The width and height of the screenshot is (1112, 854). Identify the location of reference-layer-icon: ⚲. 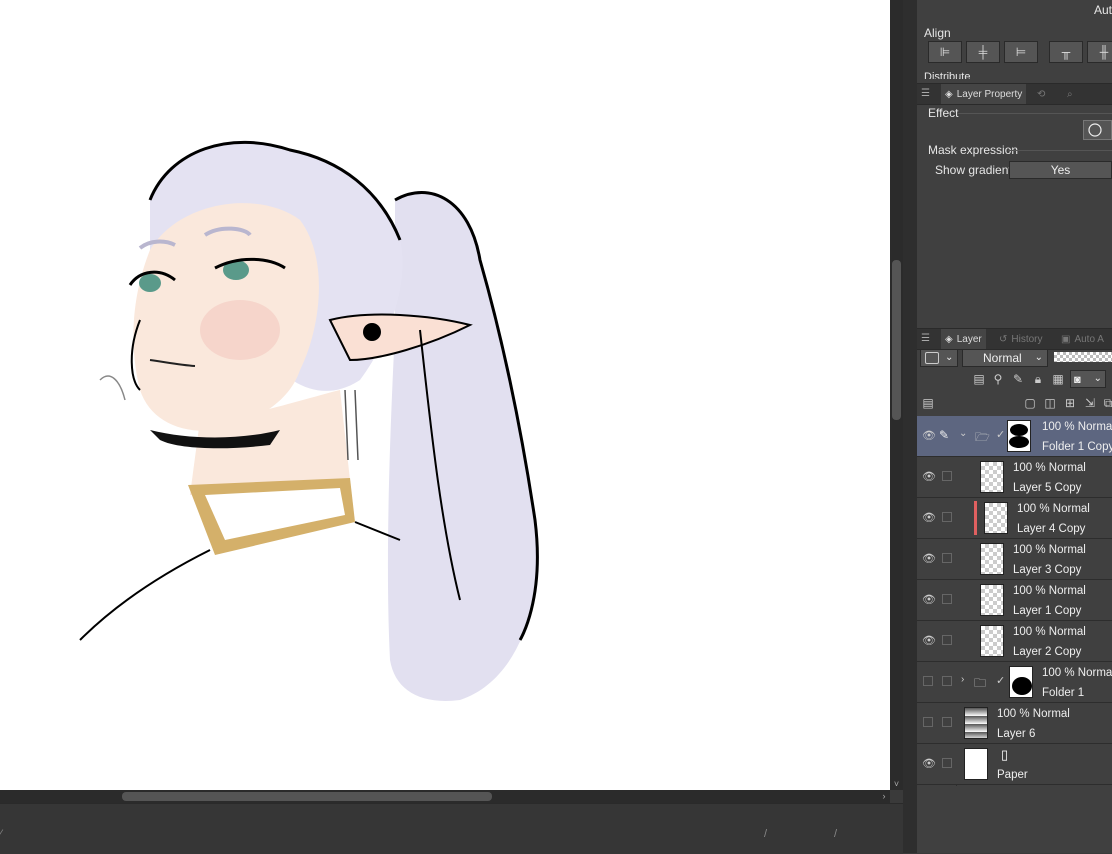
(998, 379).